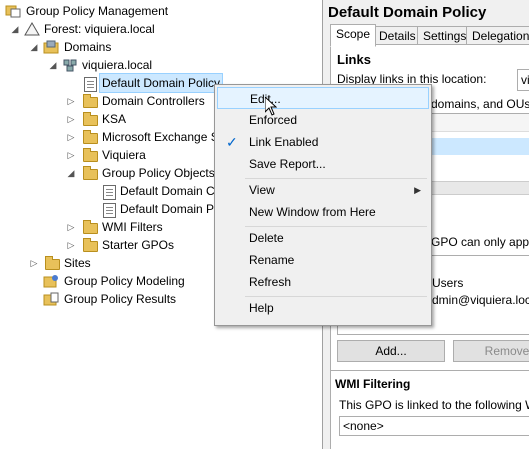  Describe the element at coordinates (323, 120) in the screenshot. I see `menu-item-enforced: Enforced` at that location.